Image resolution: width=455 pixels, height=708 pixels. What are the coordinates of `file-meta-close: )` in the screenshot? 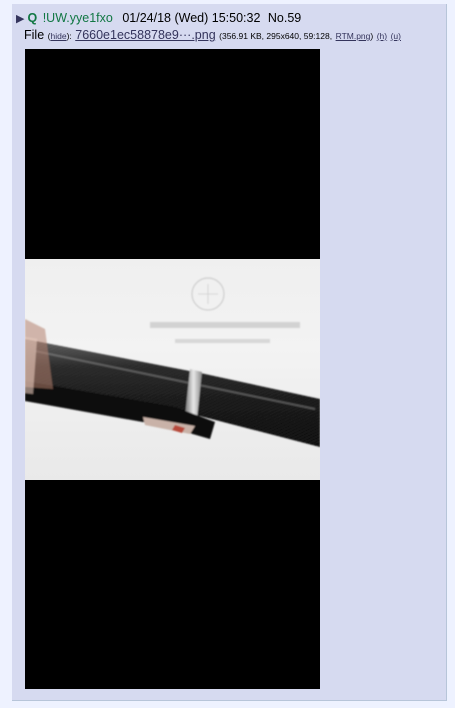 It's located at (372, 36).